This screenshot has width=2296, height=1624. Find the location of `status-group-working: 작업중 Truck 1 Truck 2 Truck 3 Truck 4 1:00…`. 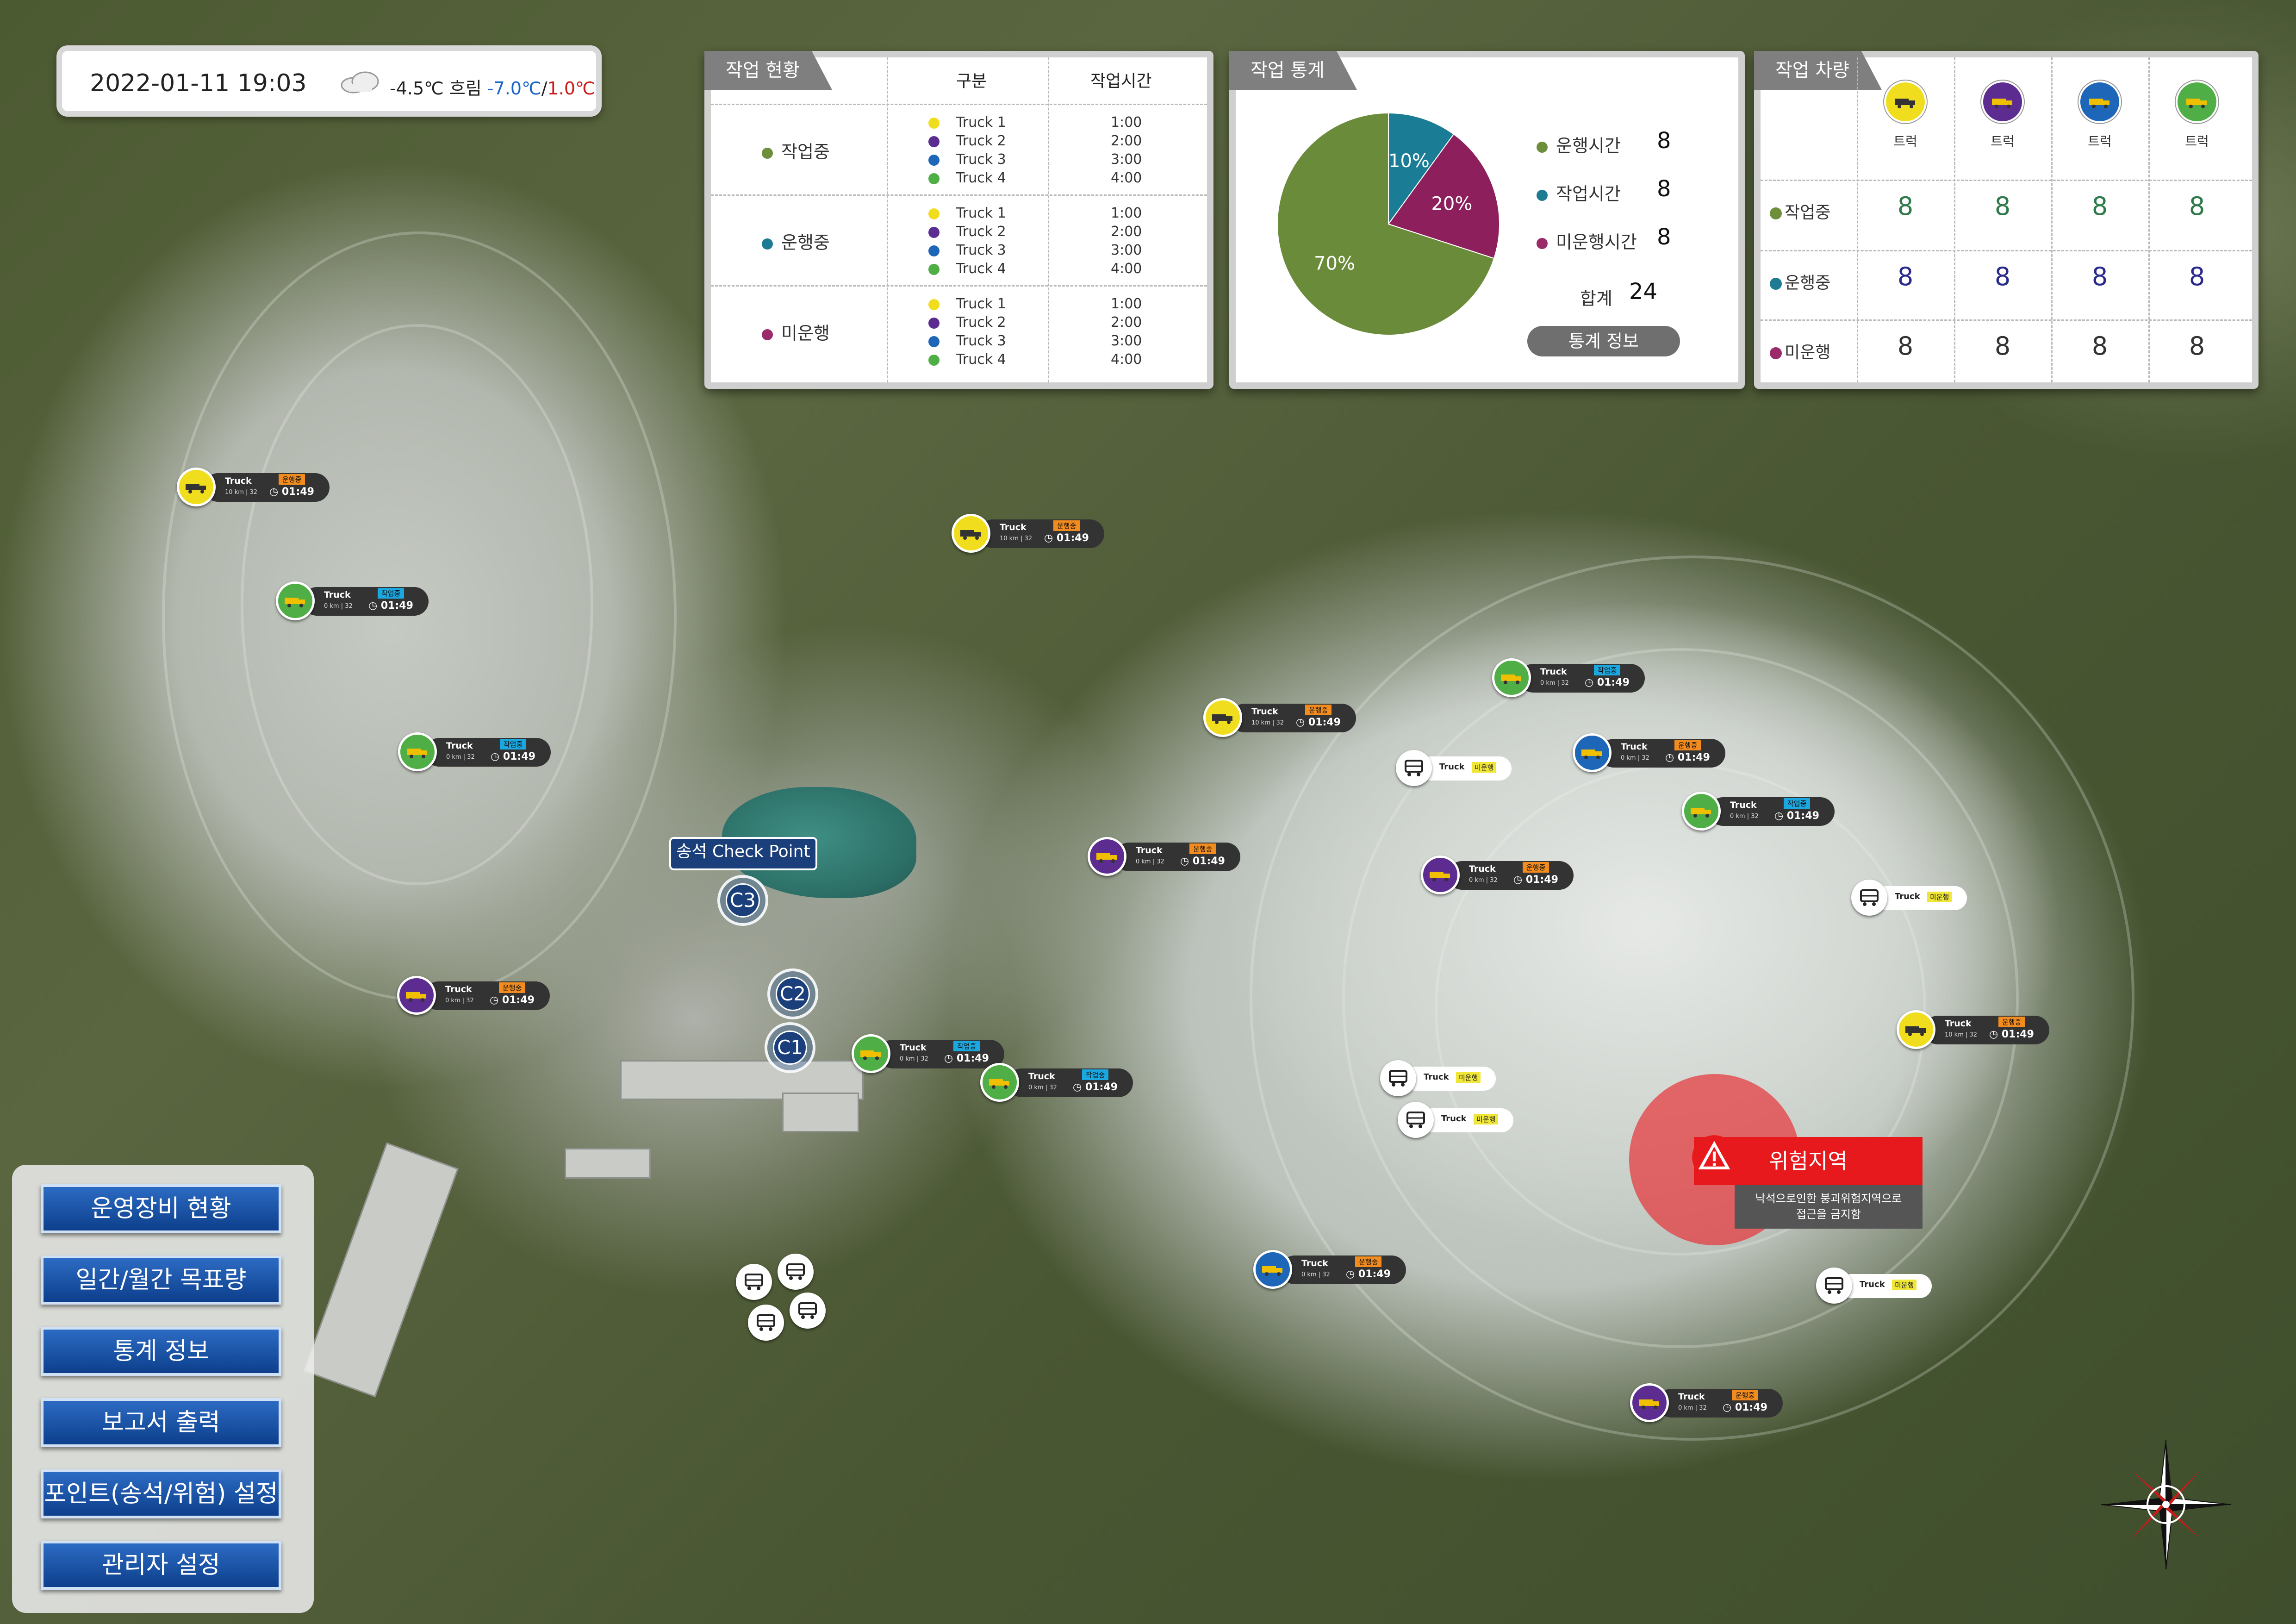

status-group-working: 작업중 Truck 1 Truck 2 Truck 3 Truck 4 1:00… is located at coordinates (959, 150).